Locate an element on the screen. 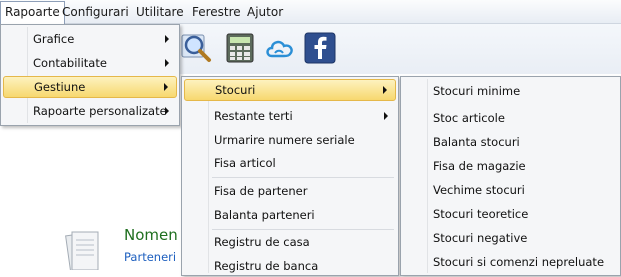  menu-item-fisa-de-magazie: Fisa de magazie is located at coordinates (510, 166).